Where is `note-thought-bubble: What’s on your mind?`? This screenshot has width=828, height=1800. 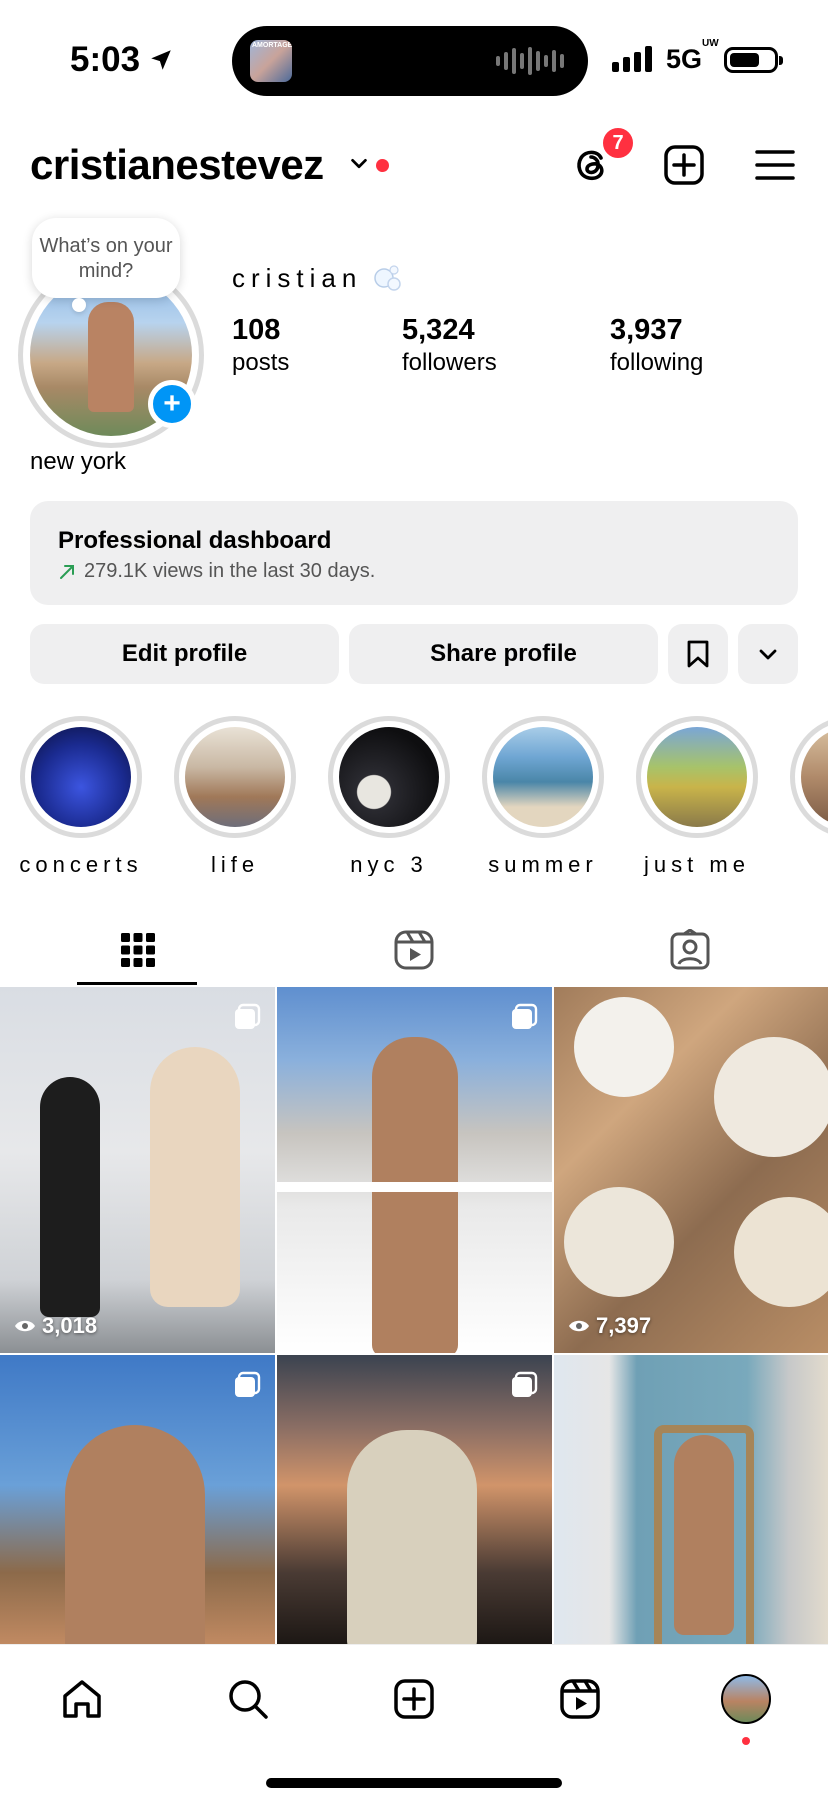
note-thought-bubble: What’s on your mind? is located at coordinates (106, 265).